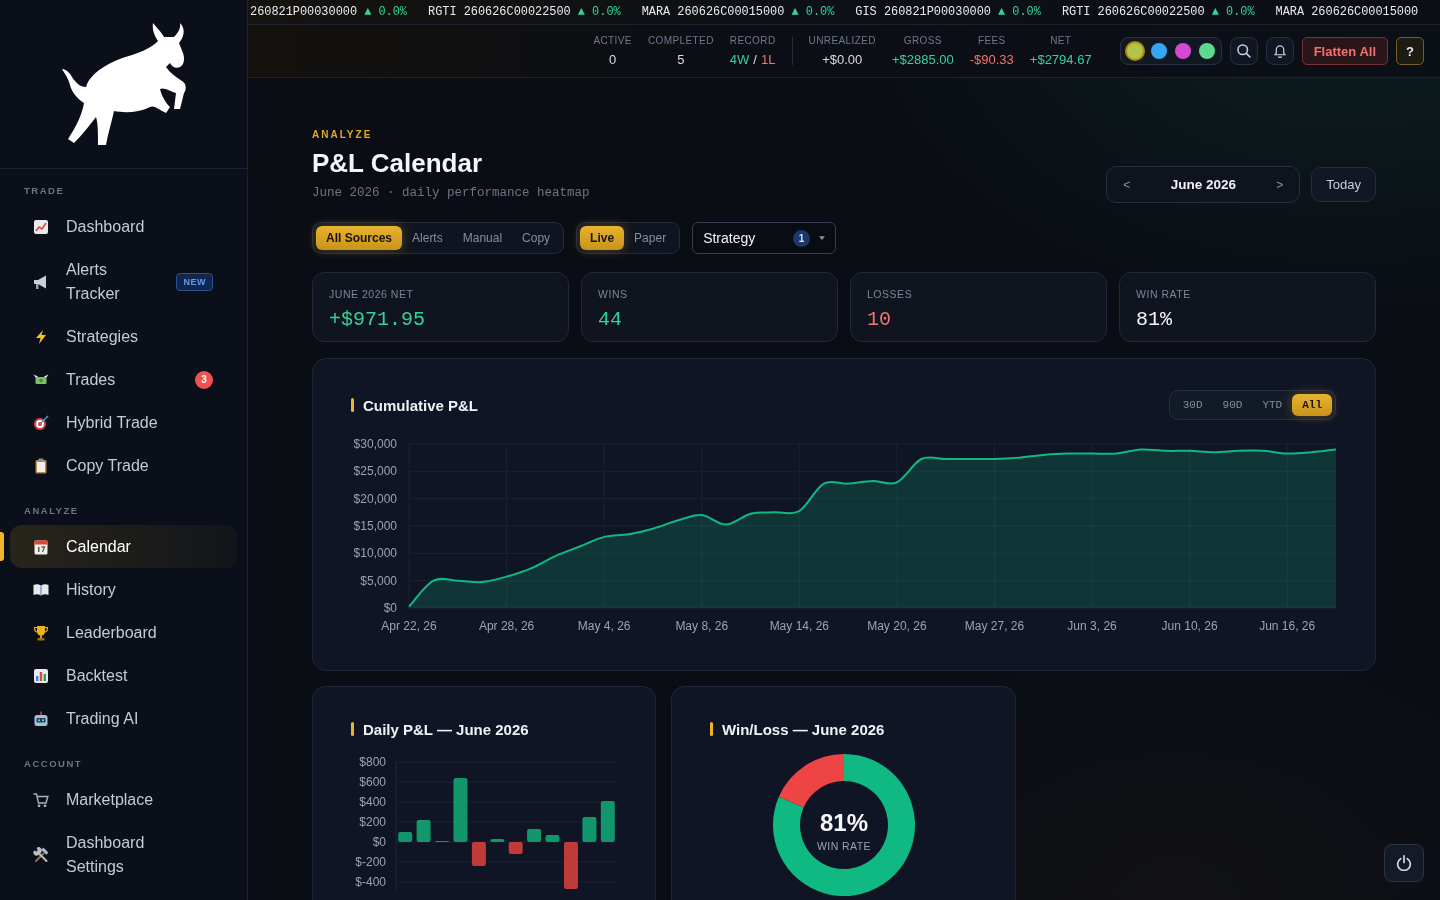  Describe the element at coordinates (822, 238) in the screenshot. I see `caret-icon` at that location.